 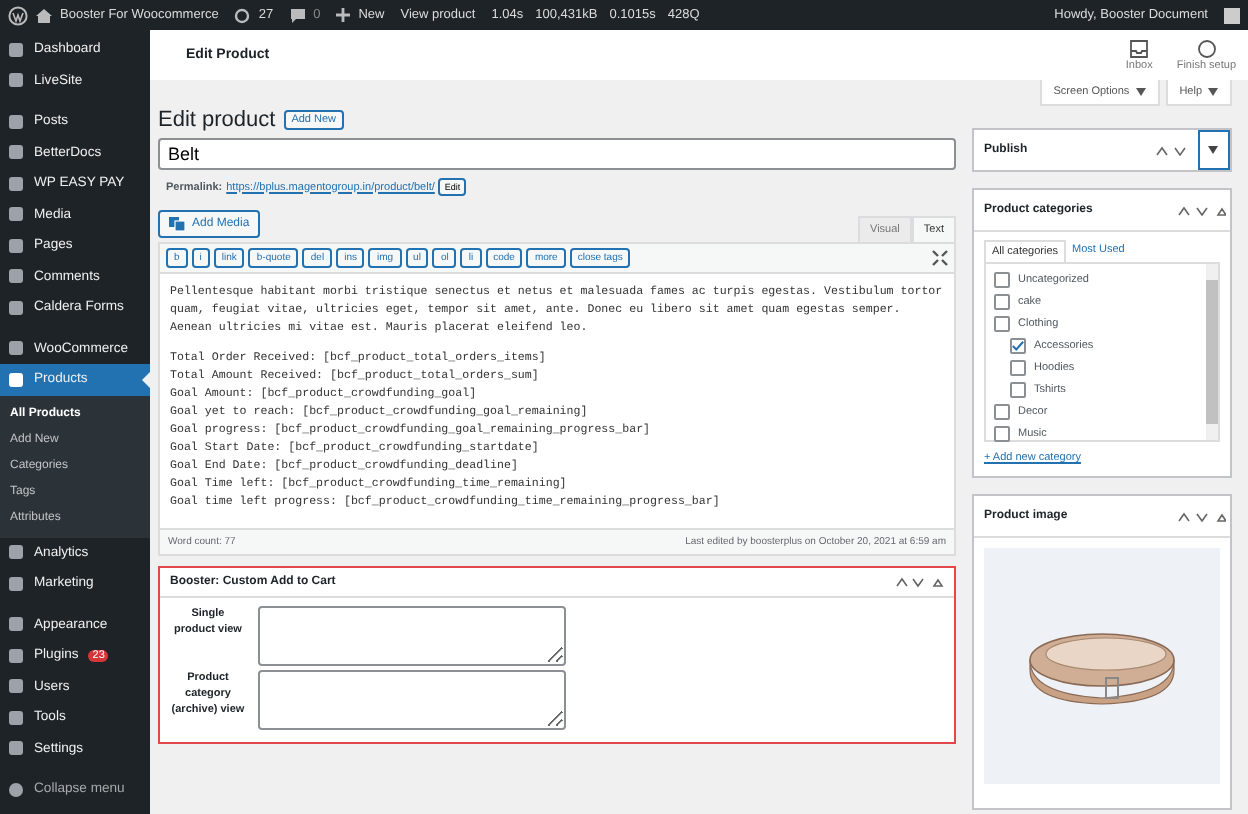 What do you see at coordinates (1102, 666) in the screenshot?
I see `product-image-frame` at bounding box center [1102, 666].